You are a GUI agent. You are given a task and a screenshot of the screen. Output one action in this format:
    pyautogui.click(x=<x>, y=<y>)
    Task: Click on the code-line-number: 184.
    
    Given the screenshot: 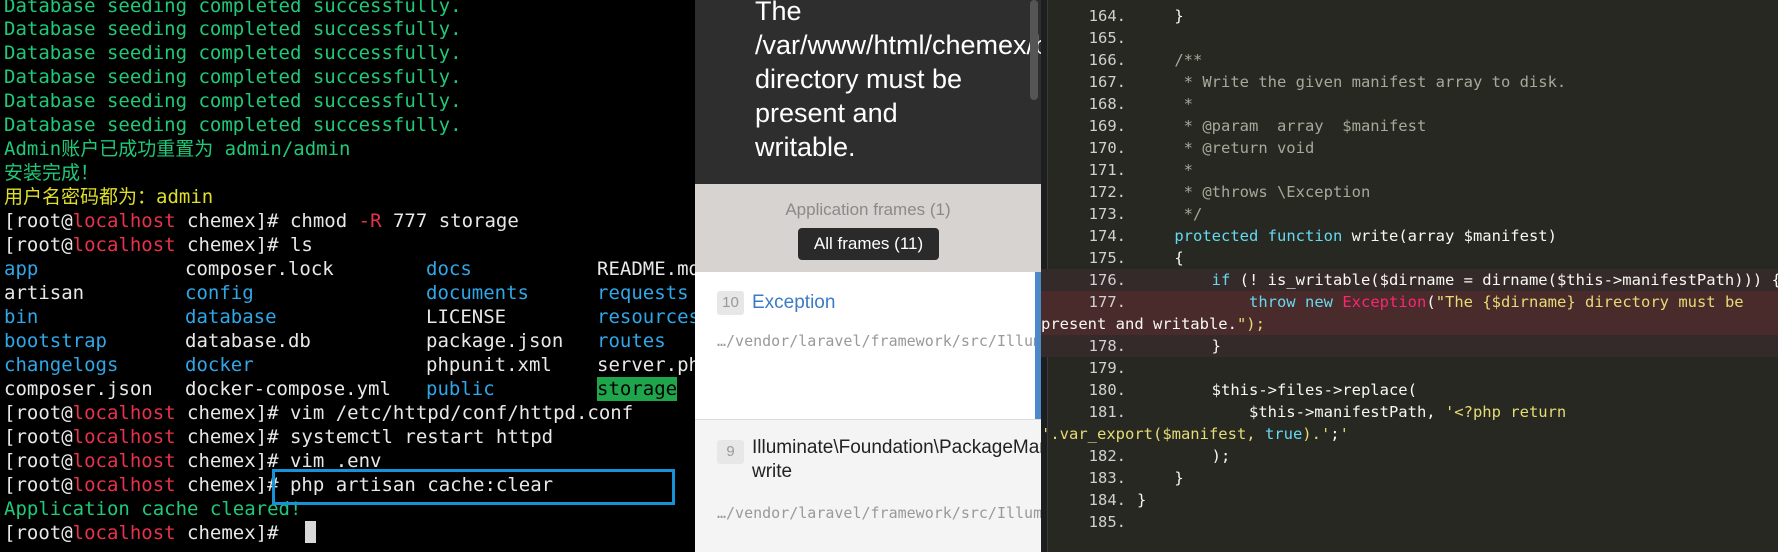 What is the action you would take?
    pyautogui.click(x=1107, y=500)
    